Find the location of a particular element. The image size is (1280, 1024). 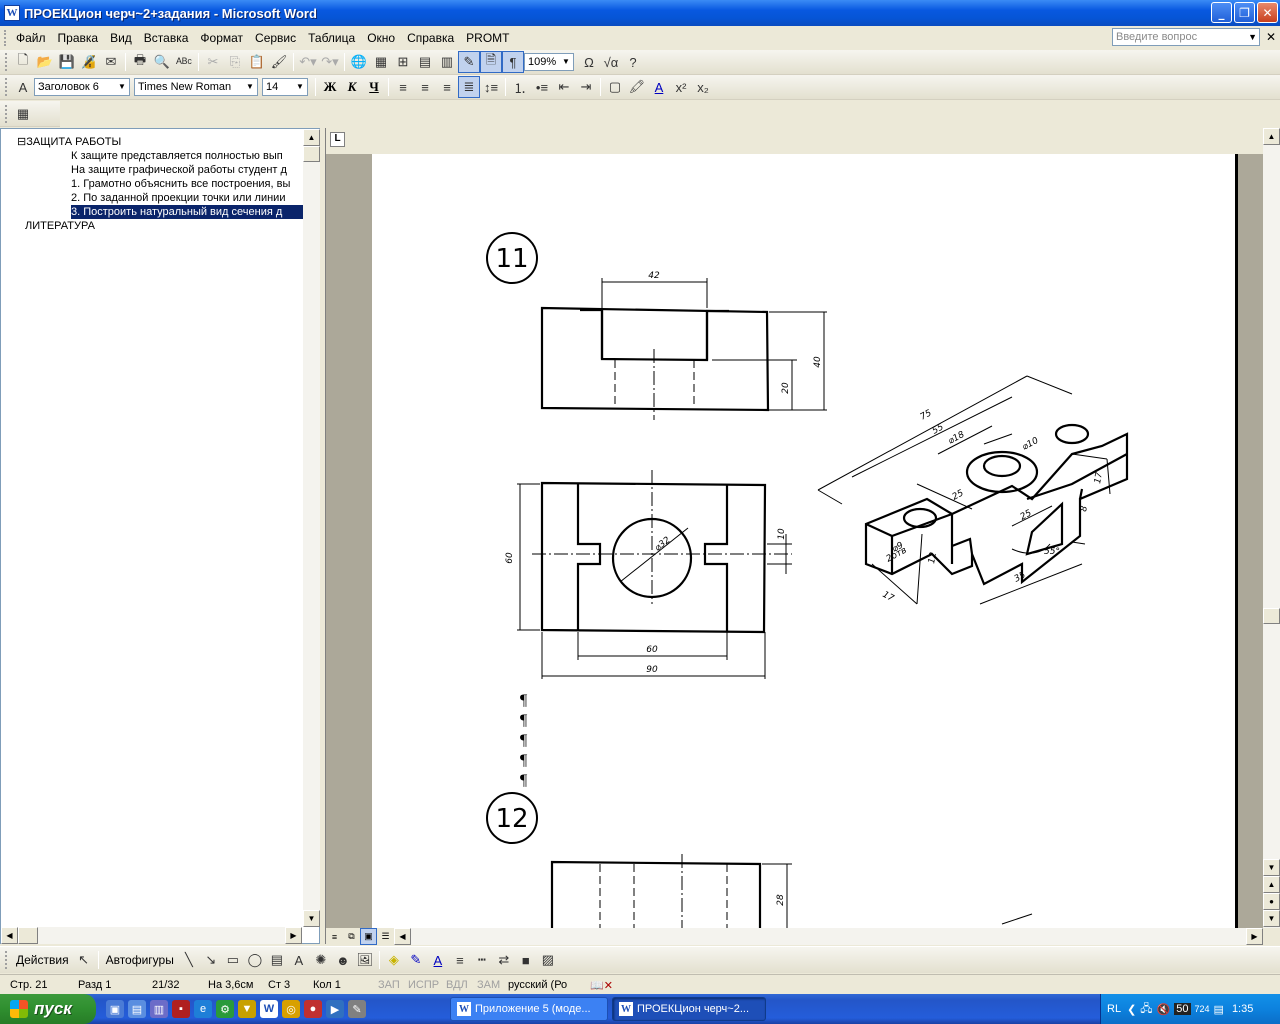

app-icon: ● is located at coordinates (313, 1009).